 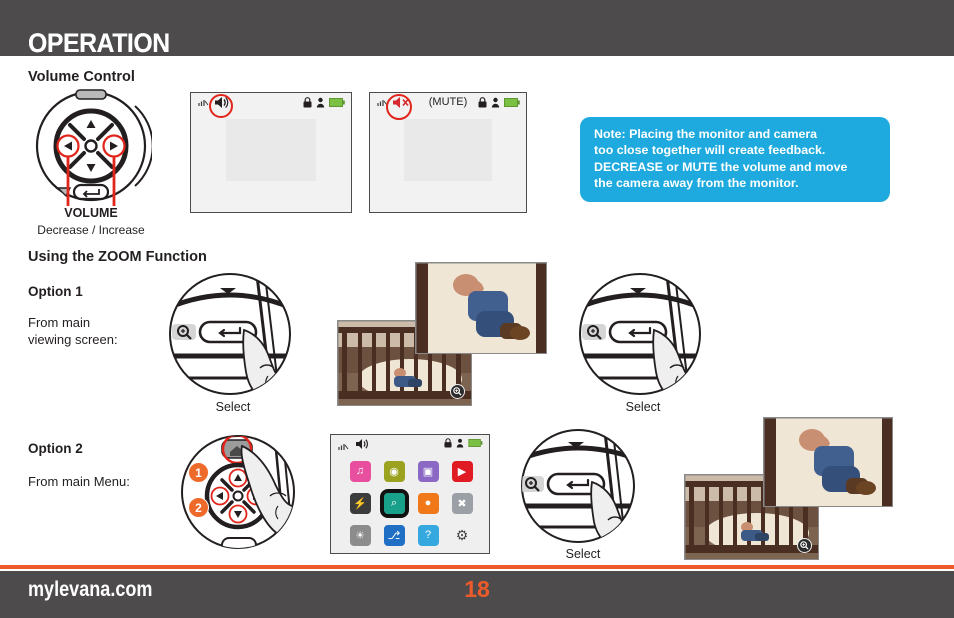 I want to click on zoom-icon: ⌕, so click(x=394, y=503).